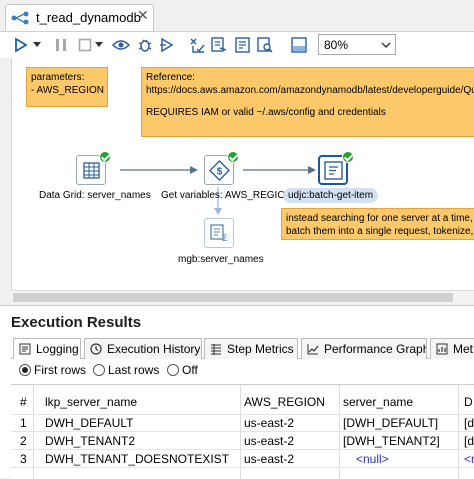 This screenshot has width=474, height=479. What do you see at coordinates (313, 349) in the screenshot?
I see `line-chart-icon` at bounding box center [313, 349].